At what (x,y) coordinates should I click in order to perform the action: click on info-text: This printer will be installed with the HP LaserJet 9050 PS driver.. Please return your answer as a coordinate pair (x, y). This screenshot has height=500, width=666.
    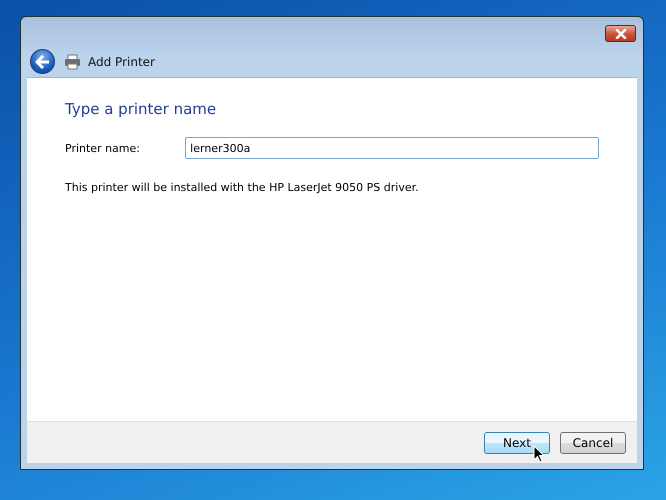
    Looking at the image, I should click on (242, 187).